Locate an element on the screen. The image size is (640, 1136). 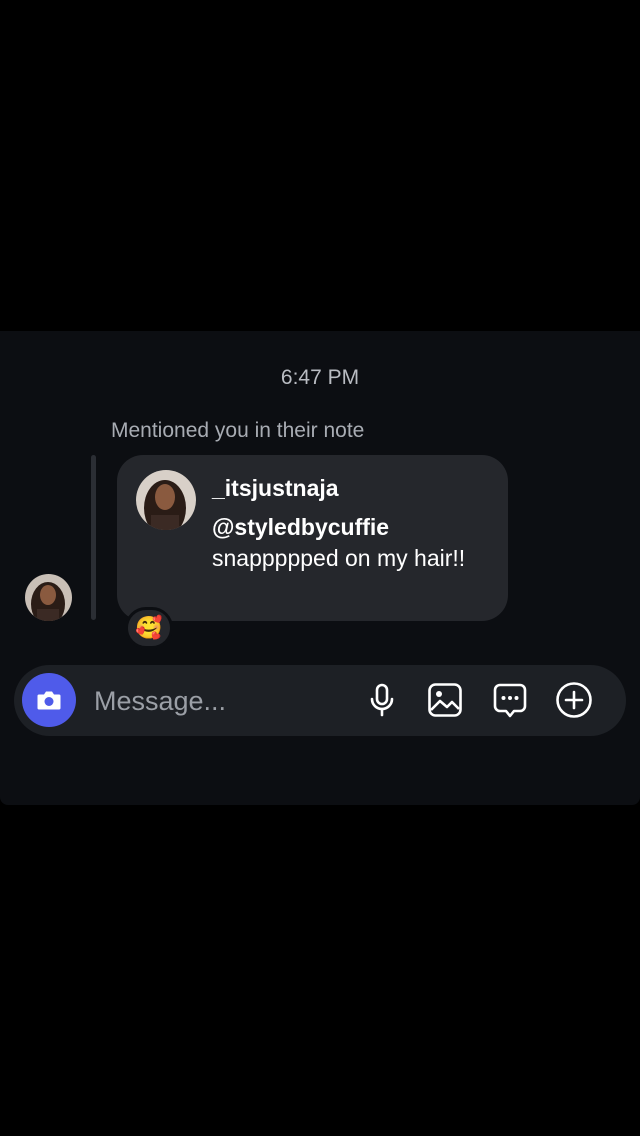
message-input is located at coordinates (219, 701).